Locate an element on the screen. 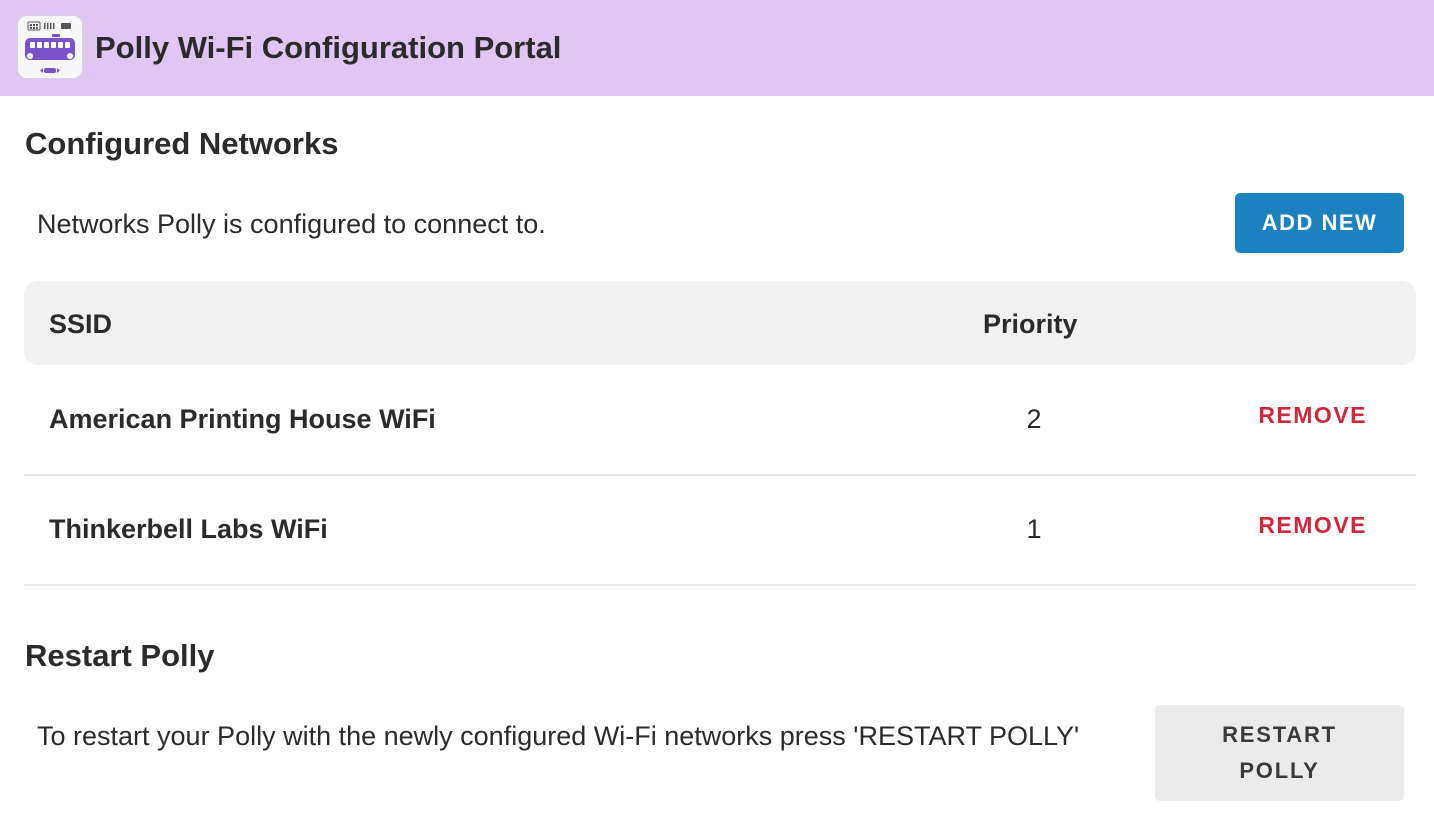 This screenshot has height=834, width=1434. table-row: American Printing House WiFi 2 REMOVE is located at coordinates (720, 421).